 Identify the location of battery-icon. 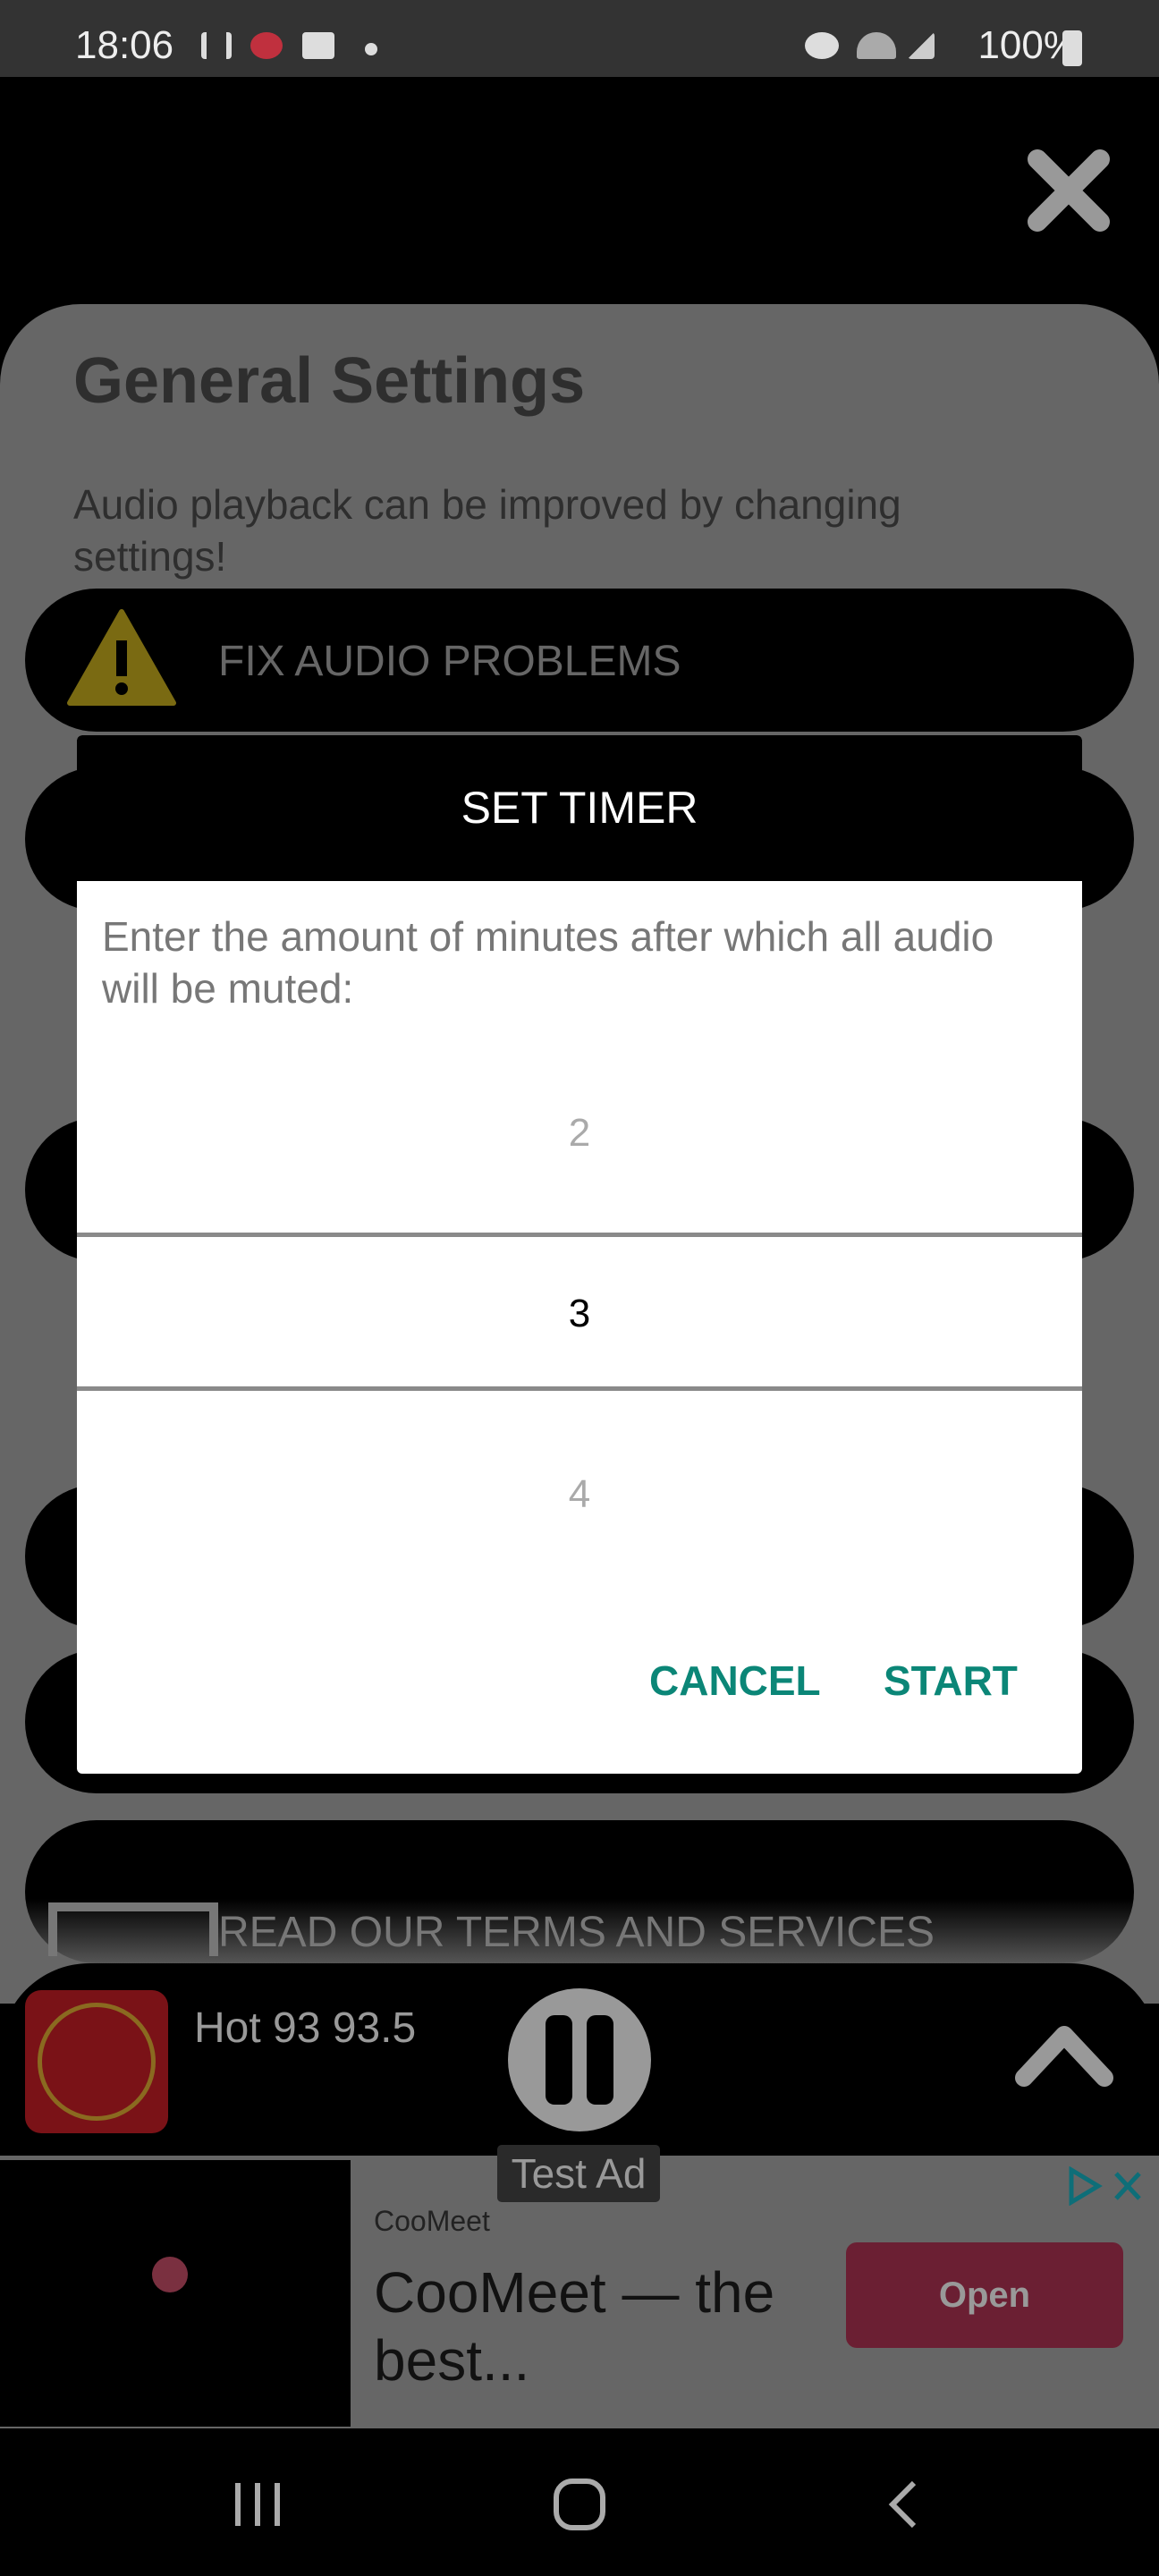
(1072, 48).